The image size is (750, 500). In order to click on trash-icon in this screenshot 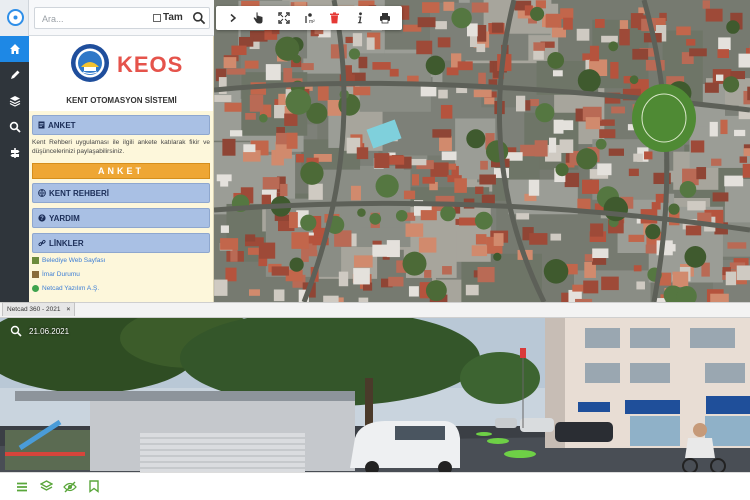, I will do `click(334, 18)`.